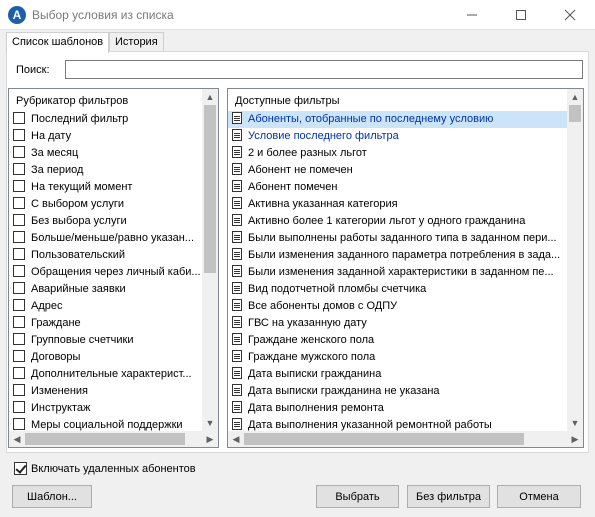 Image resolution: width=595 pixels, height=517 pixels. I want to click on filter-item: Граждане мужского пола, so click(397, 357).